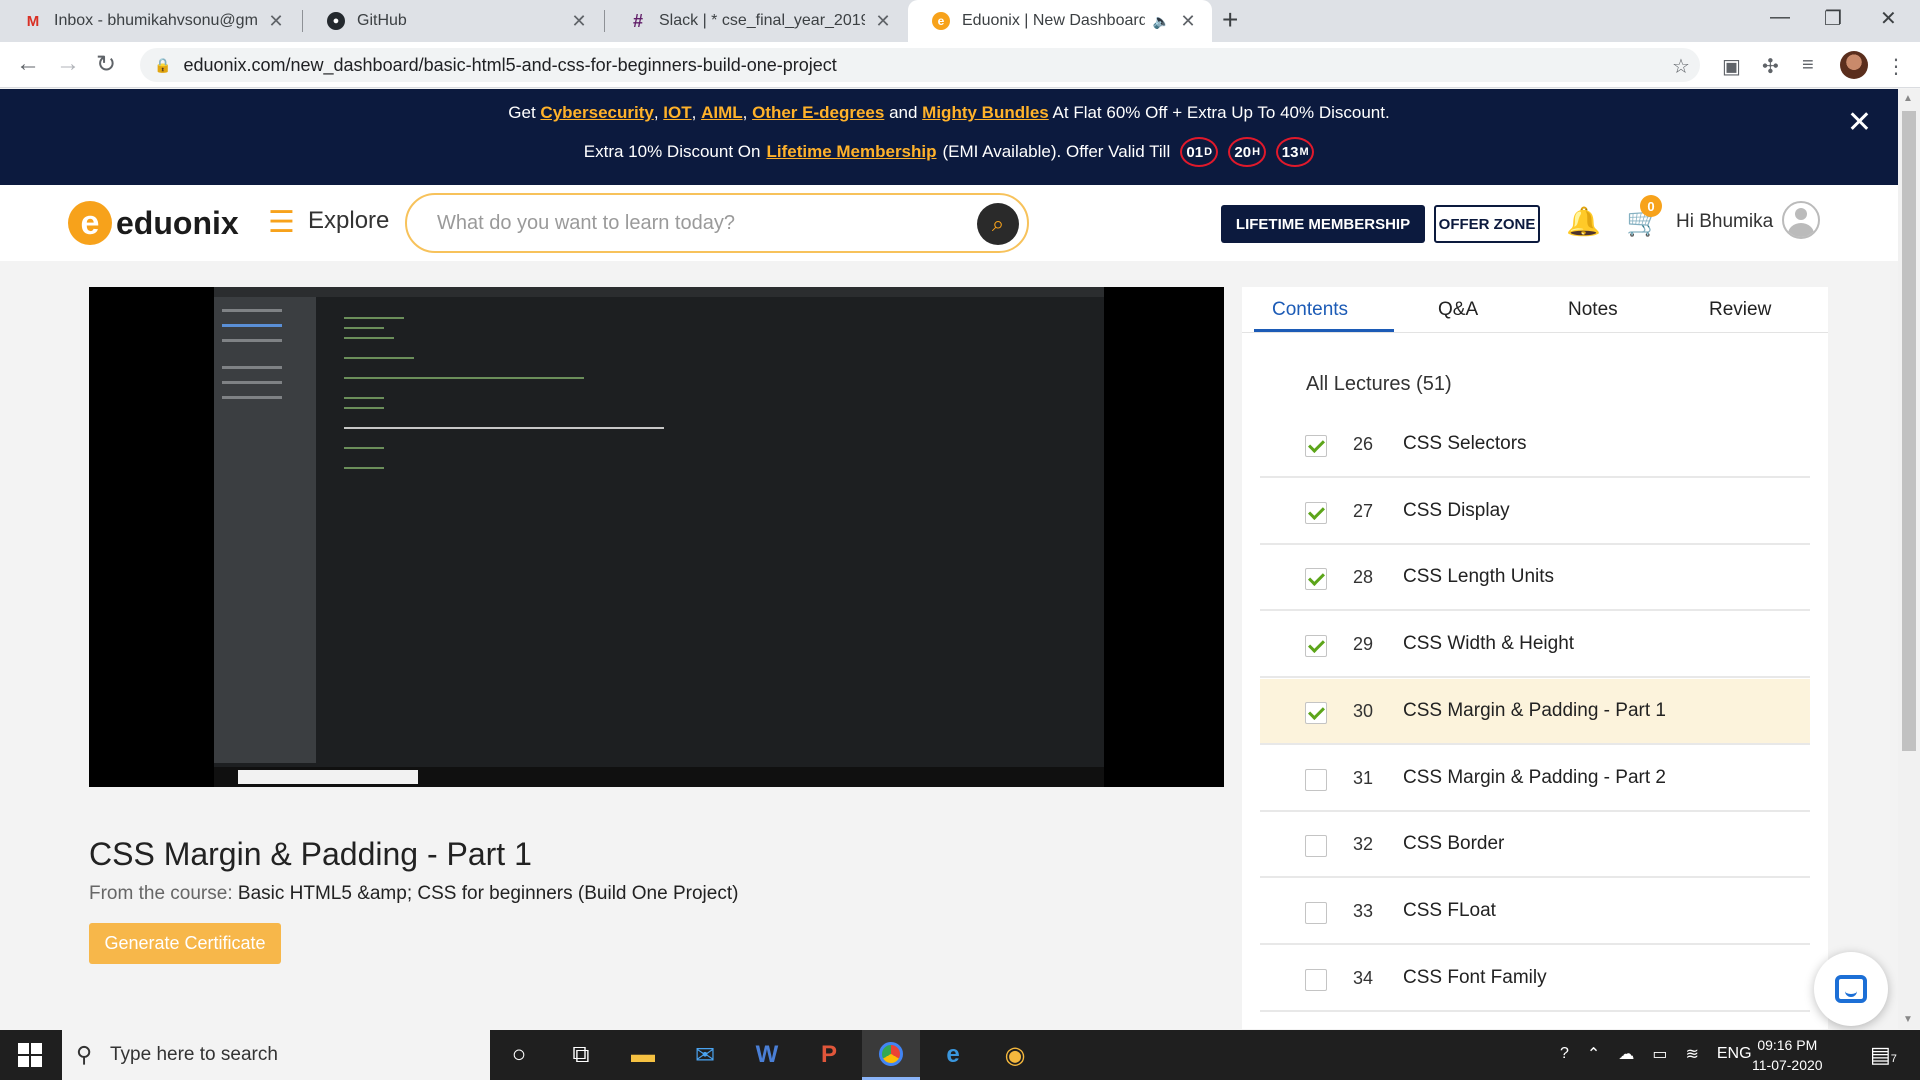  I want to click on lecture-name: CSS Font Family, so click(1475, 978).